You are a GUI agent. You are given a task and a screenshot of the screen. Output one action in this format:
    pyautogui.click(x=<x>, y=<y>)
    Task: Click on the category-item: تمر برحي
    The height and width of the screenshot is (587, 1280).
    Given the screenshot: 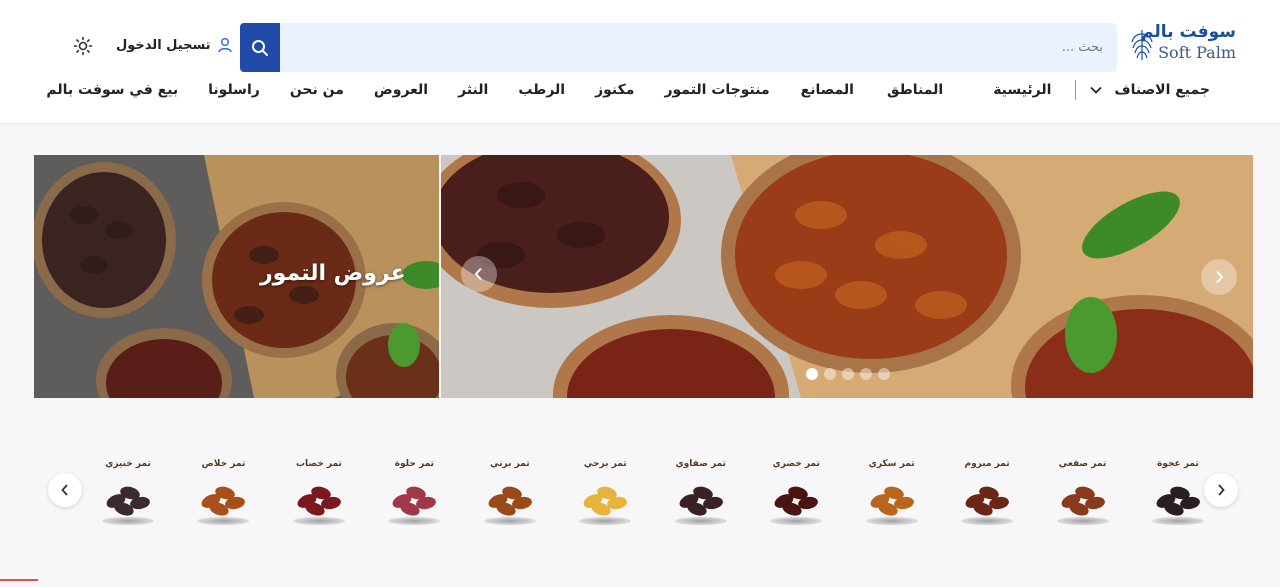 What is the action you would take?
    pyautogui.click(x=605, y=495)
    